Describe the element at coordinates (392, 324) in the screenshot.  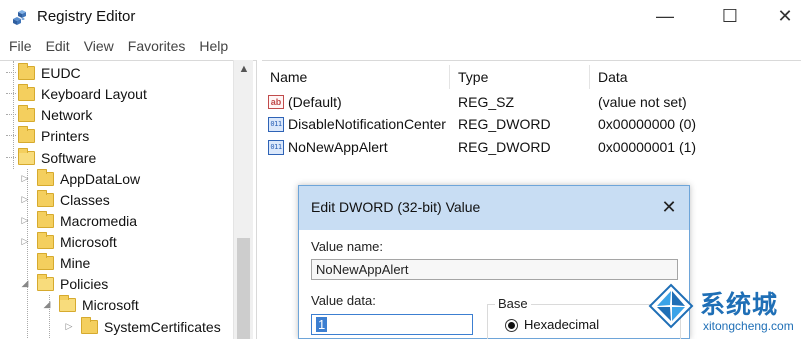
I see `value-data-field: 1` at that location.